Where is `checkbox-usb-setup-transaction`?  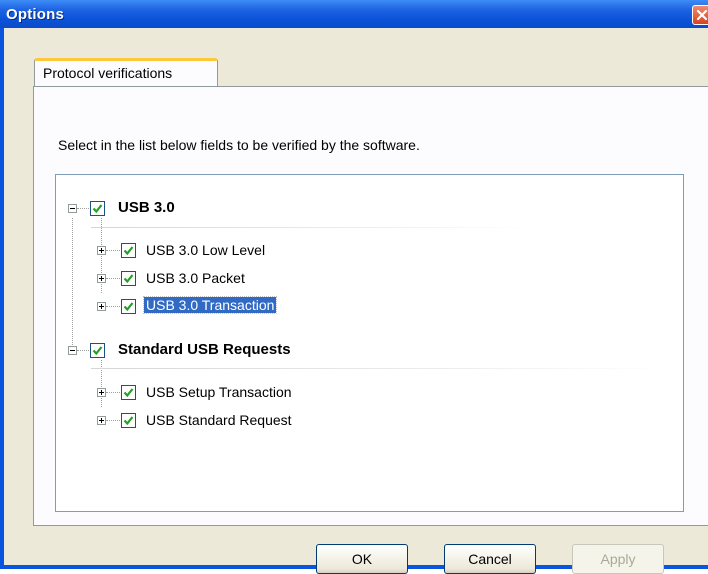
checkbox-usb-setup-transaction is located at coordinates (128, 392).